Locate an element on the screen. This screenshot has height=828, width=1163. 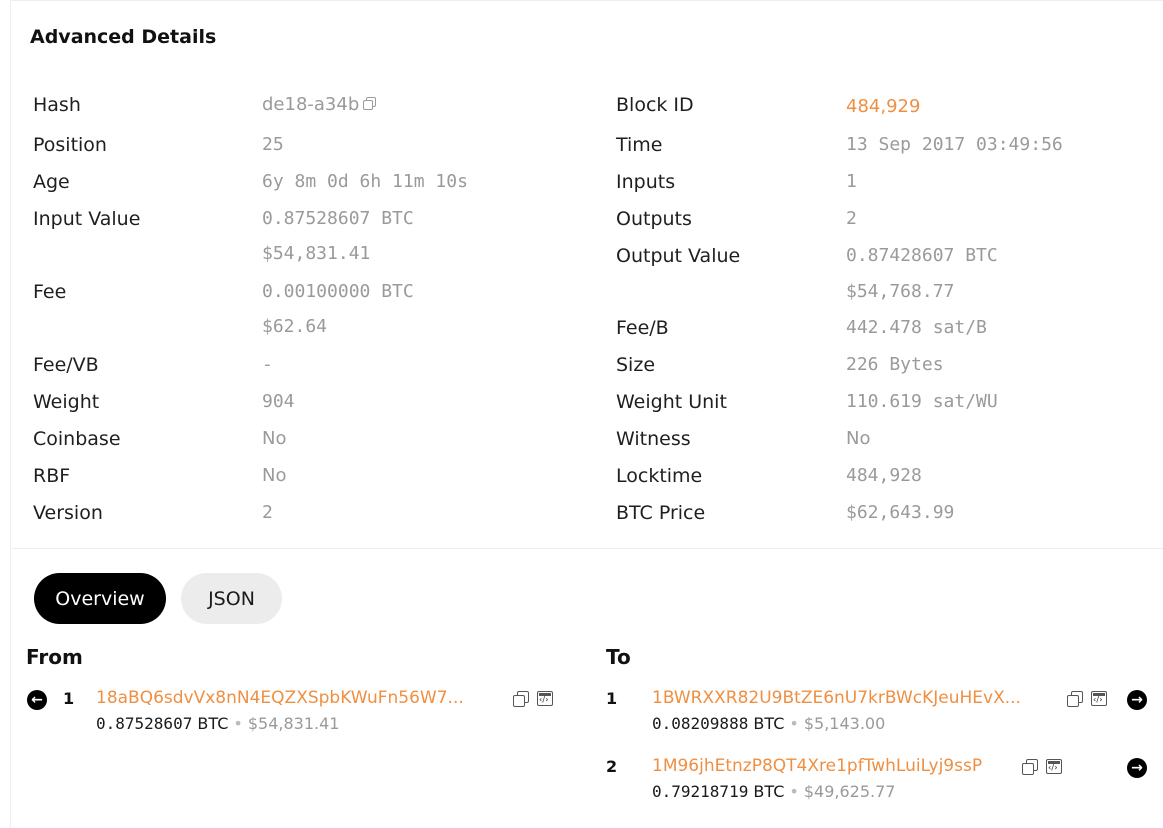
to-btc-2: 0.79218719 is located at coordinates (700, 791).